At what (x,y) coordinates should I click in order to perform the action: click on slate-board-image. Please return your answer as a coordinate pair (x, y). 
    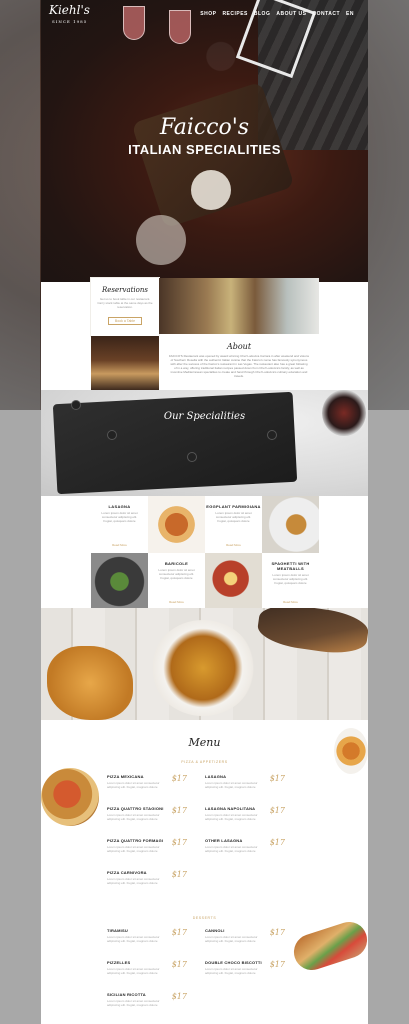
    Looking at the image, I should click on (175, 443).